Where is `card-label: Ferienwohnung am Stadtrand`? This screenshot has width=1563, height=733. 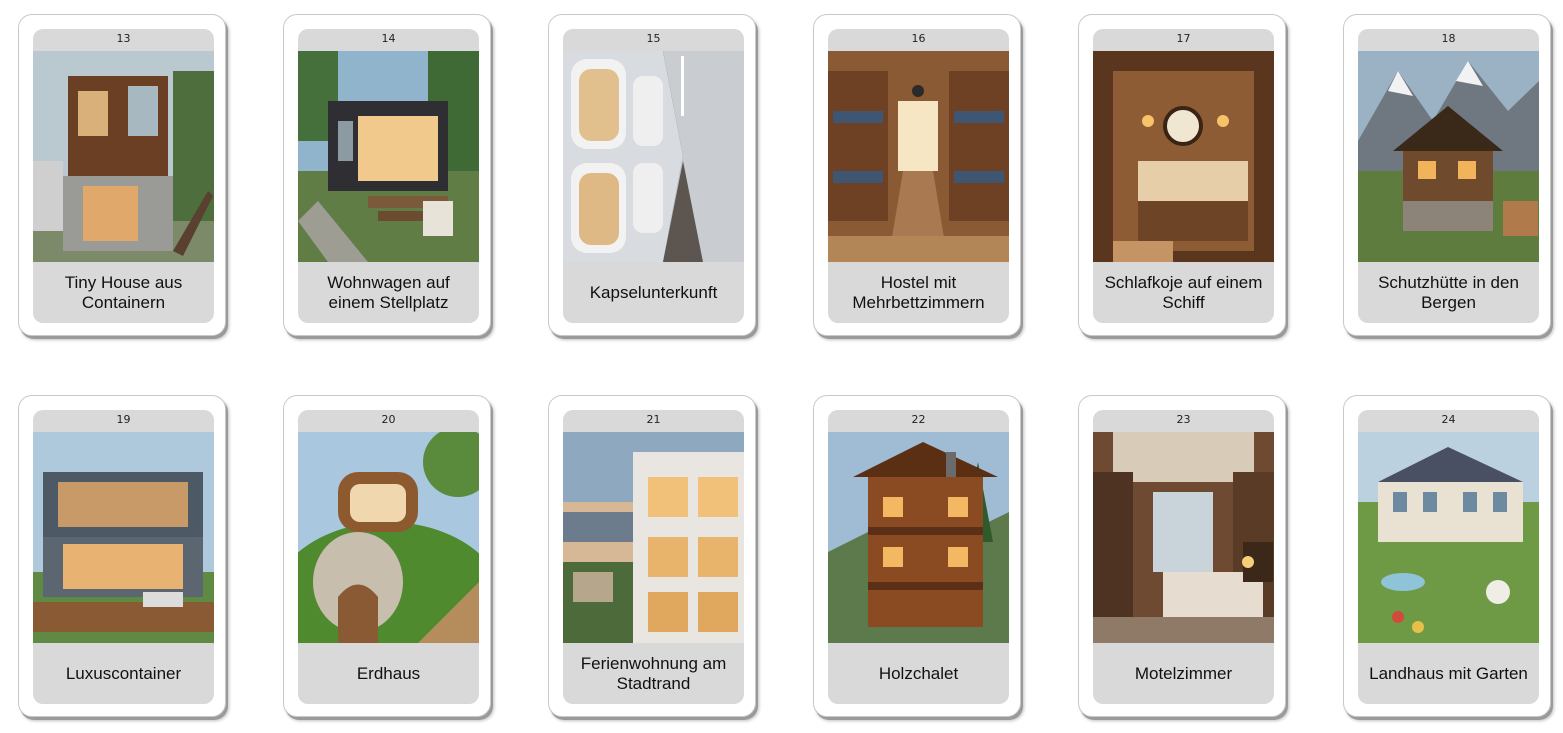 card-label: Ferienwohnung am Stadtrand is located at coordinates (653, 673).